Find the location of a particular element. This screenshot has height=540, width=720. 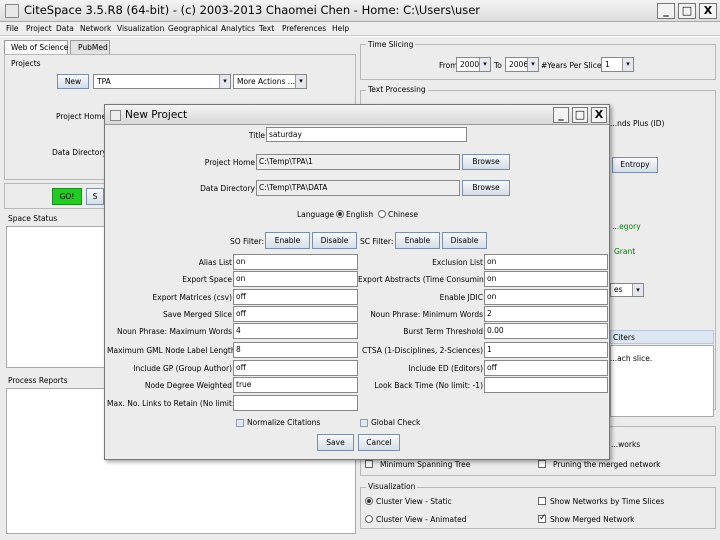

tab-pubmed: PubMed is located at coordinates (90, 47).